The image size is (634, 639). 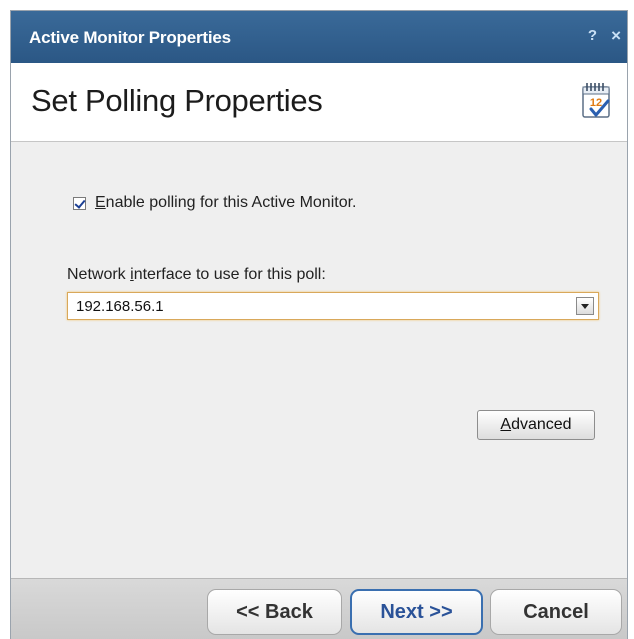 I want to click on advanced-access-key: A, so click(x=506, y=424).